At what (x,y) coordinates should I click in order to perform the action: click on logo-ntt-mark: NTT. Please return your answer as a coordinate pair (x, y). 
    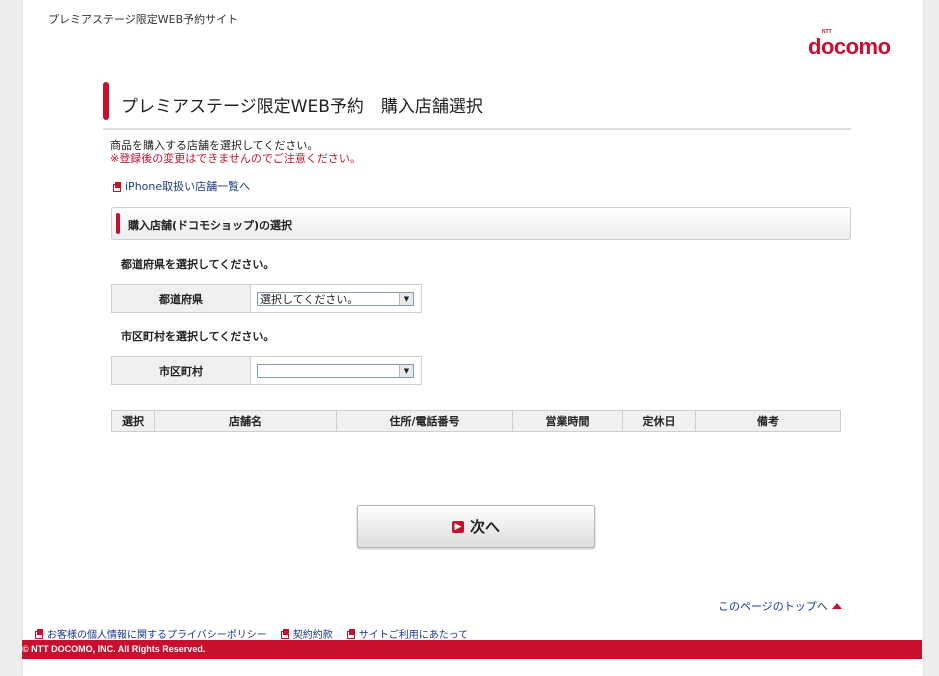
    Looking at the image, I should click on (827, 32).